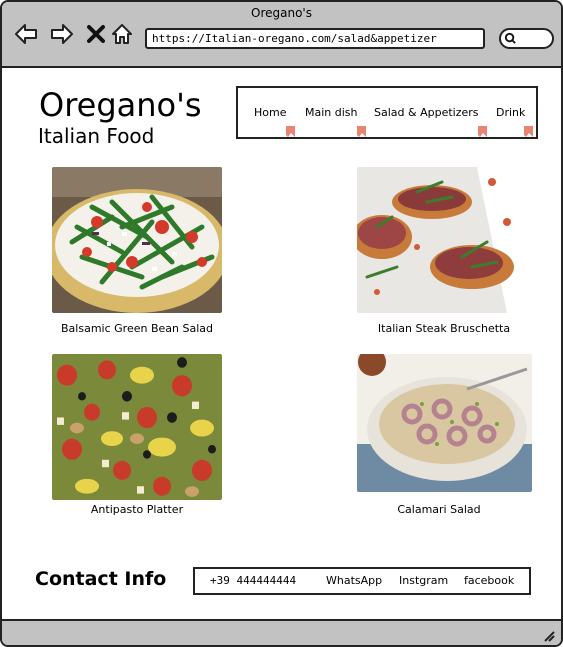  I want to click on main-nav: Home Main dish Salad & Appetizers Drink, so click(387, 112).